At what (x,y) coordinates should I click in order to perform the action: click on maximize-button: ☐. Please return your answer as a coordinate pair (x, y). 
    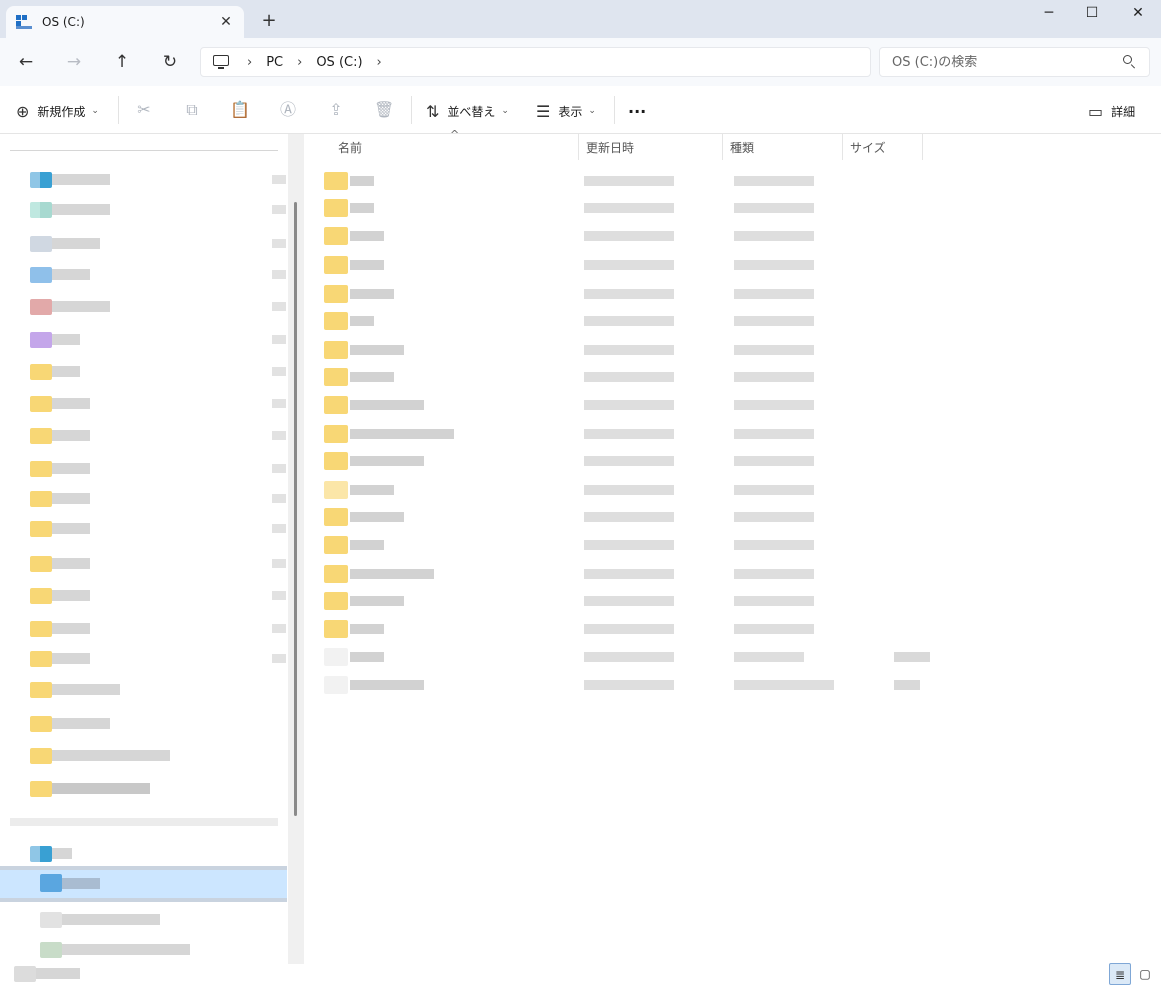
    Looking at the image, I should click on (1092, 13).